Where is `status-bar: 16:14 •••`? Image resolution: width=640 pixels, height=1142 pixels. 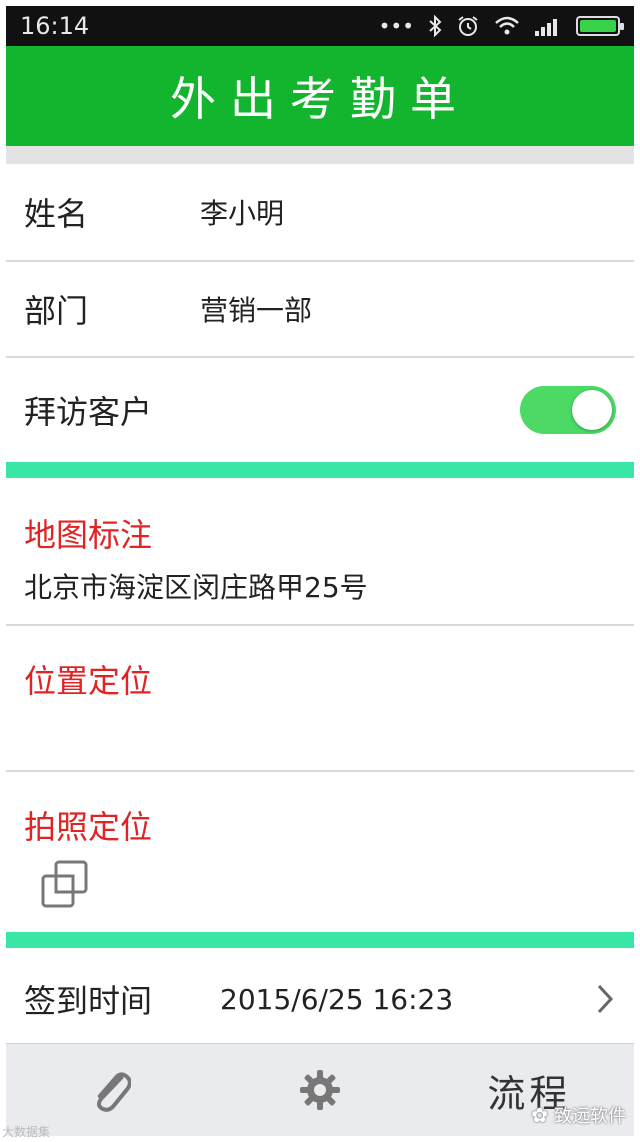
status-bar: 16:14 ••• is located at coordinates (320, 26).